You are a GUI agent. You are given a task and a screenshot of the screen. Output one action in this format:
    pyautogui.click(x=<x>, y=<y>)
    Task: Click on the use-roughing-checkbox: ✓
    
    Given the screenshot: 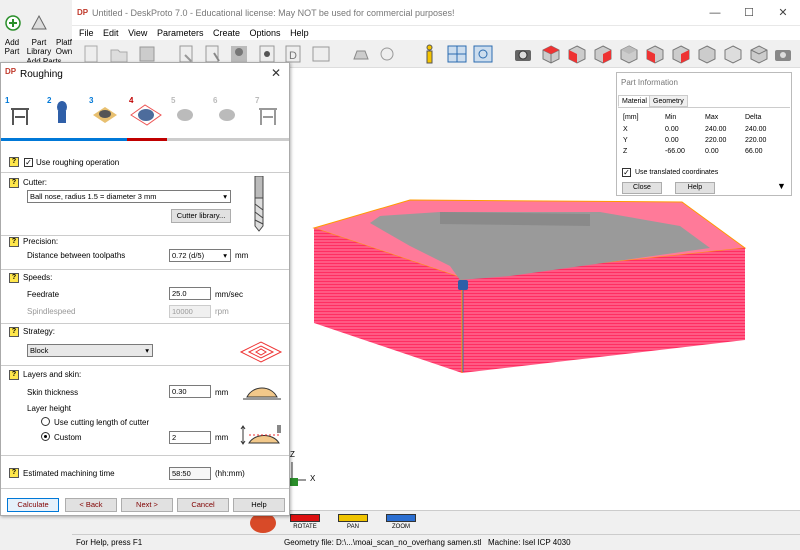 What is the action you would take?
    pyautogui.click(x=28, y=162)
    